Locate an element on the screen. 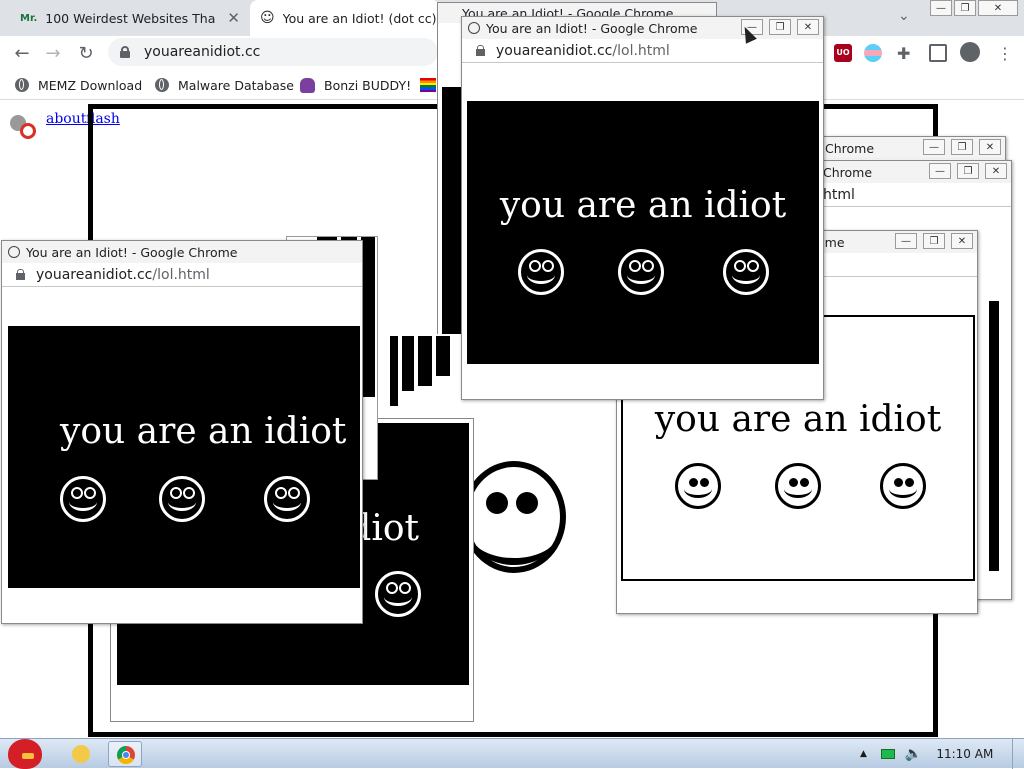 This screenshot has width=1024, height=769. bookmark-memz: MEMZ Download is located at coordinates (78, 85).